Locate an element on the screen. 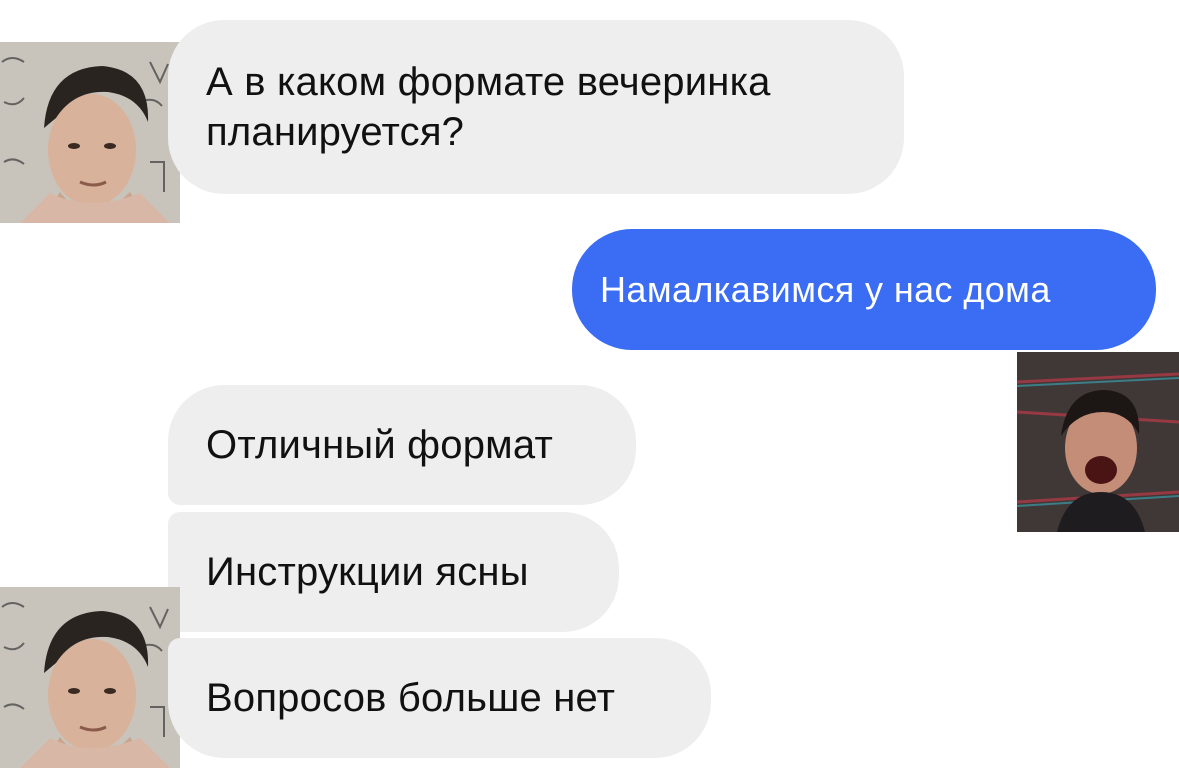 This screenshot has height=768, width=1179. message-bubble-outgoing: Намалкавимся у нас дома is located at coordinates (864, 289).